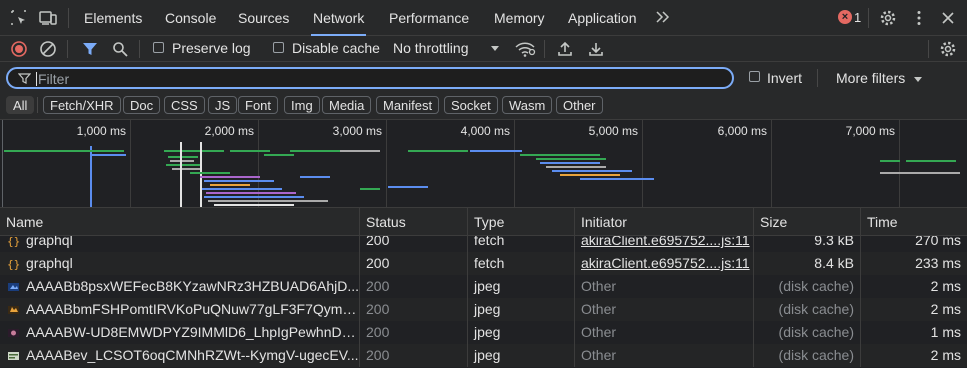 The width and height of the screenshot is (967, 368). Describe the element at coordinates (807, 244) in the screenshot. I see `request-size: 9.3 kB` at that location.